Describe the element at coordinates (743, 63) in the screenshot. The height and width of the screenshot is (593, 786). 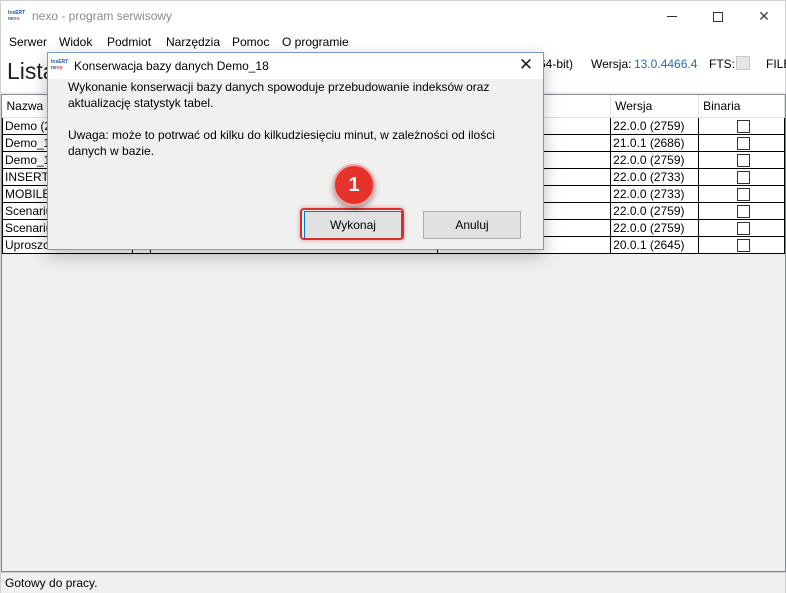
I see `fts-checkbox` at that location.